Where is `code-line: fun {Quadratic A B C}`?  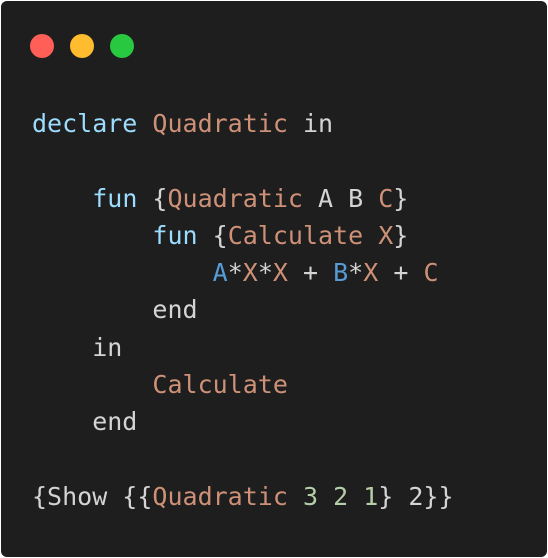
code-line: fun {Quadratic A B C} is located at coordinates (243, 198).